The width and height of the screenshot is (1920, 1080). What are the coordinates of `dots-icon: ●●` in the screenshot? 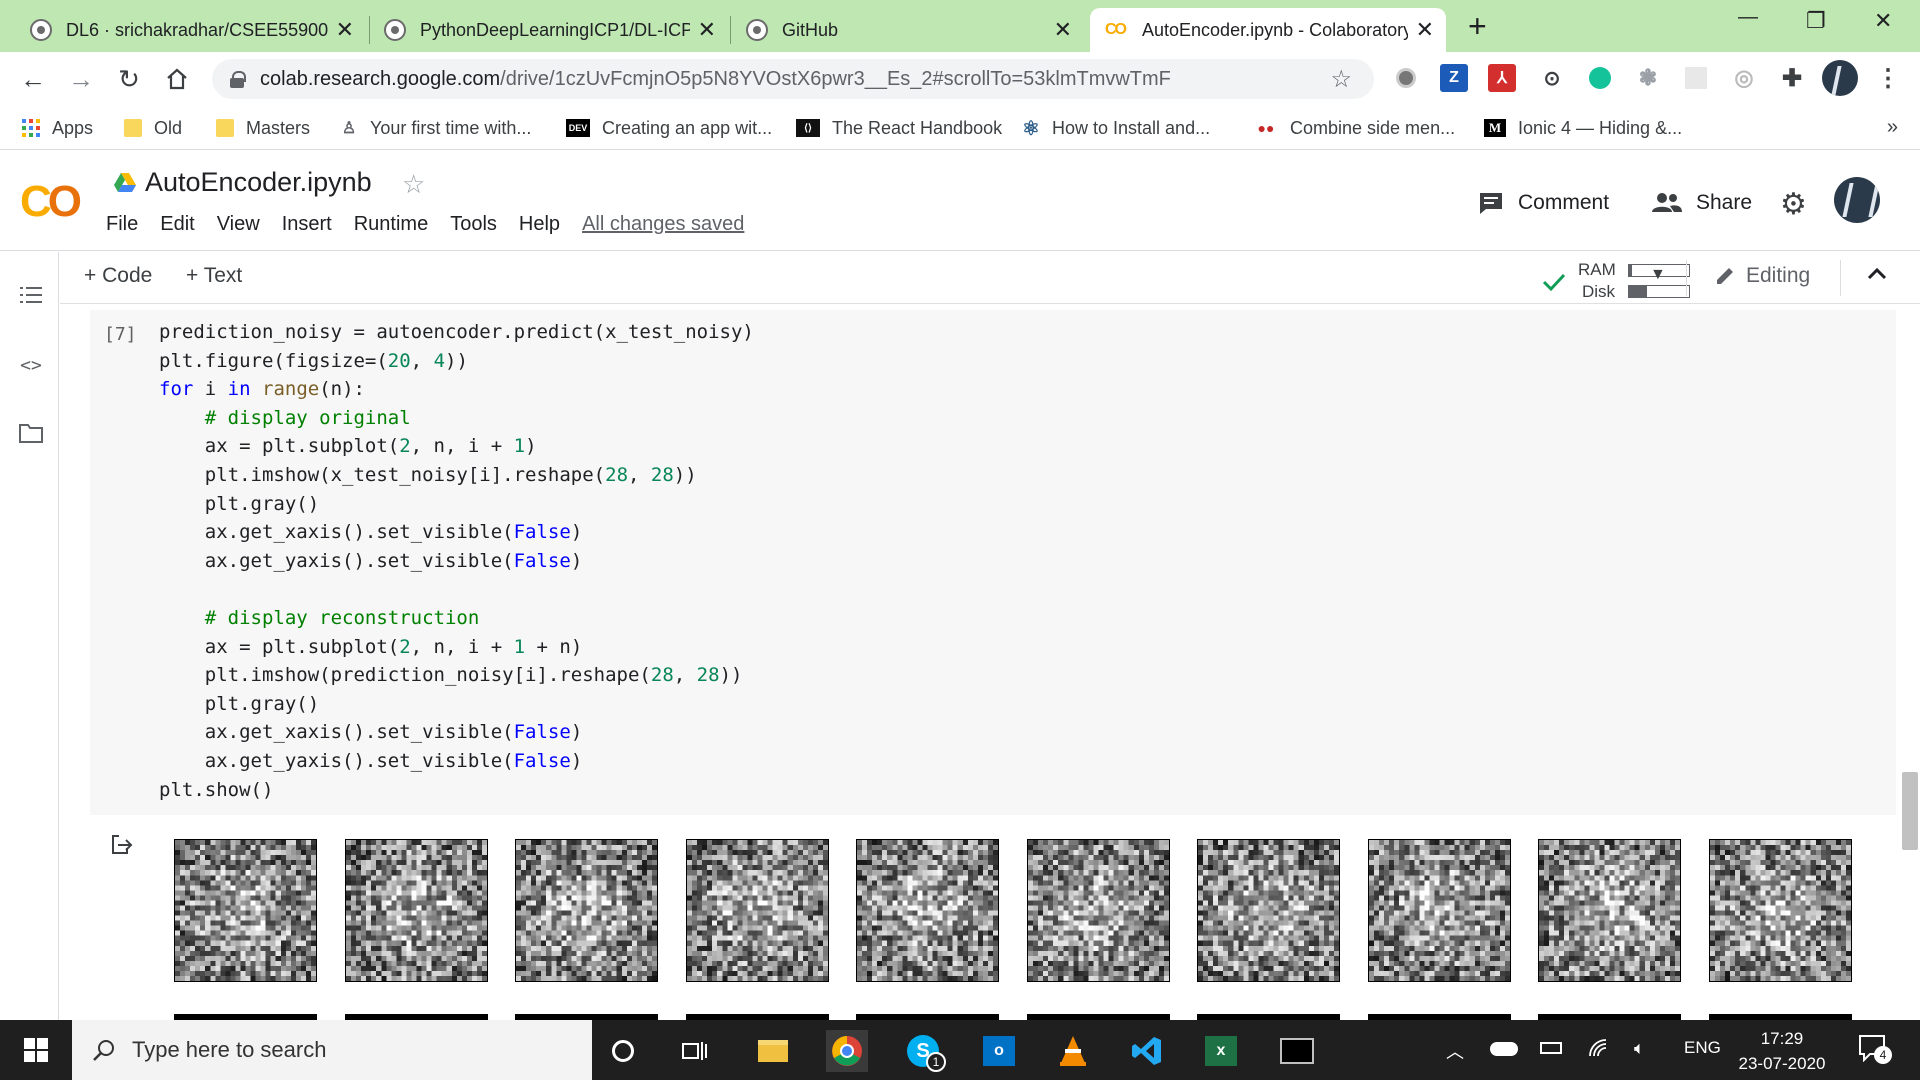 It's located at (1266, 128).